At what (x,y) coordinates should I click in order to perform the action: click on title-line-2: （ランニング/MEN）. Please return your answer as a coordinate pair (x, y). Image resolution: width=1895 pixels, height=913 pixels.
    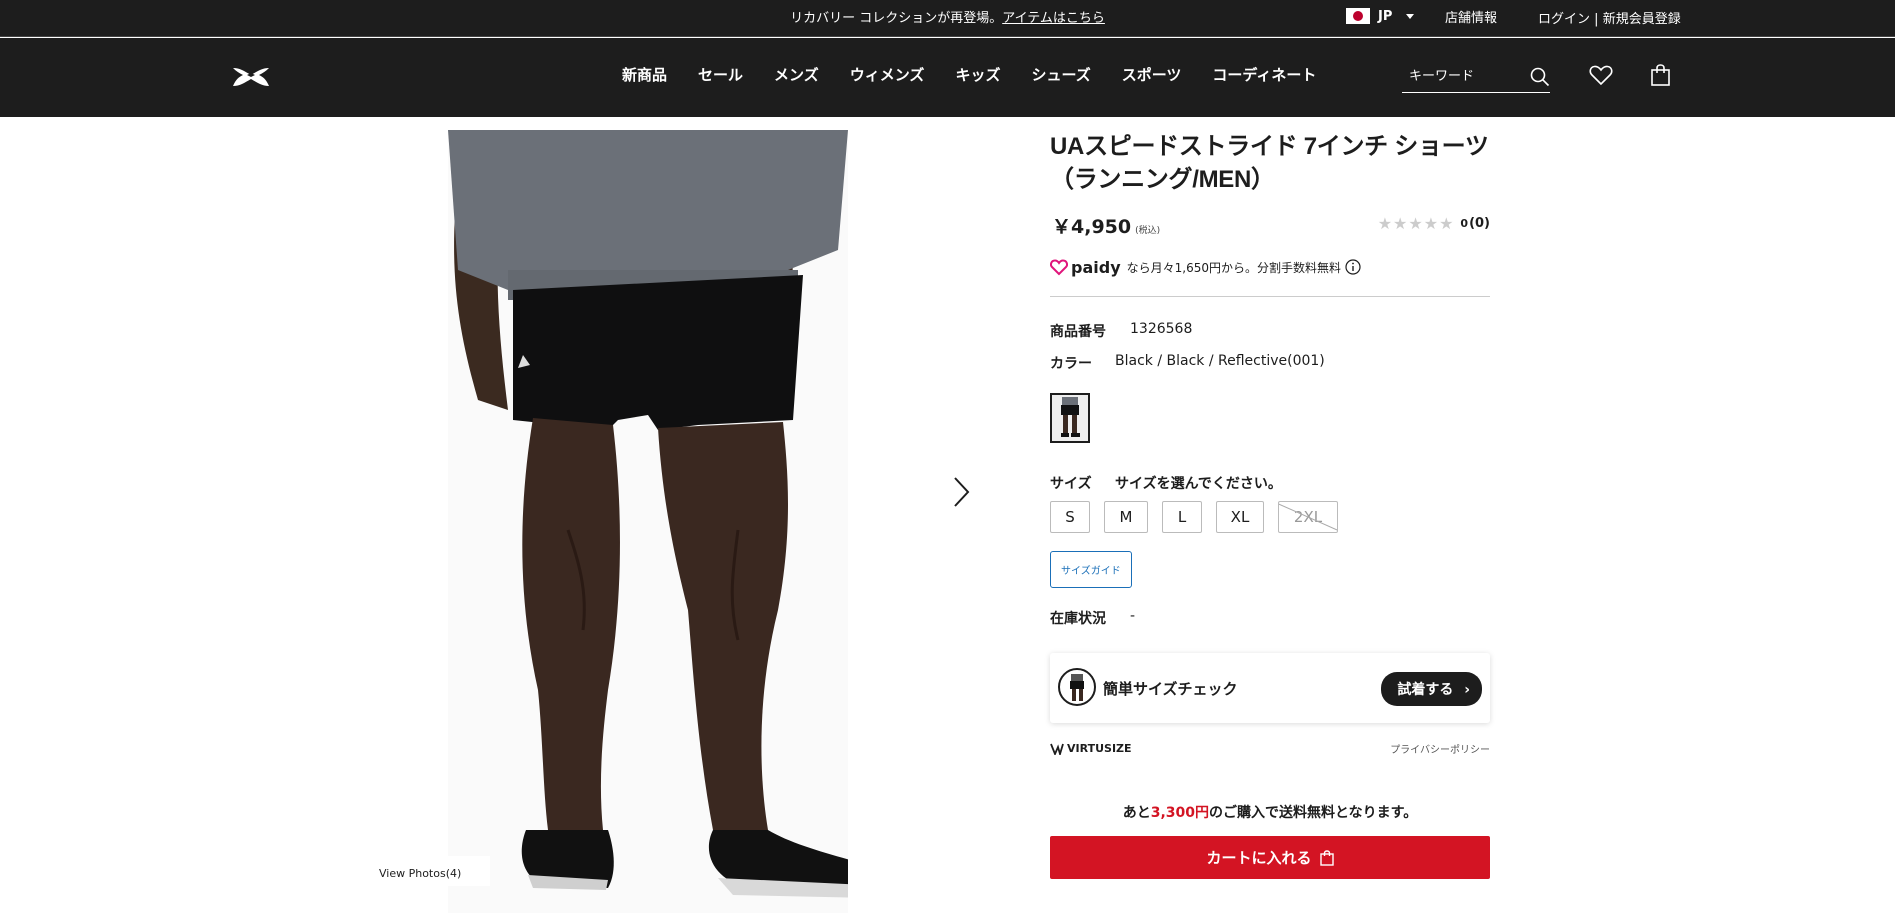
    Looking at the image, I should click on (1162, 179).